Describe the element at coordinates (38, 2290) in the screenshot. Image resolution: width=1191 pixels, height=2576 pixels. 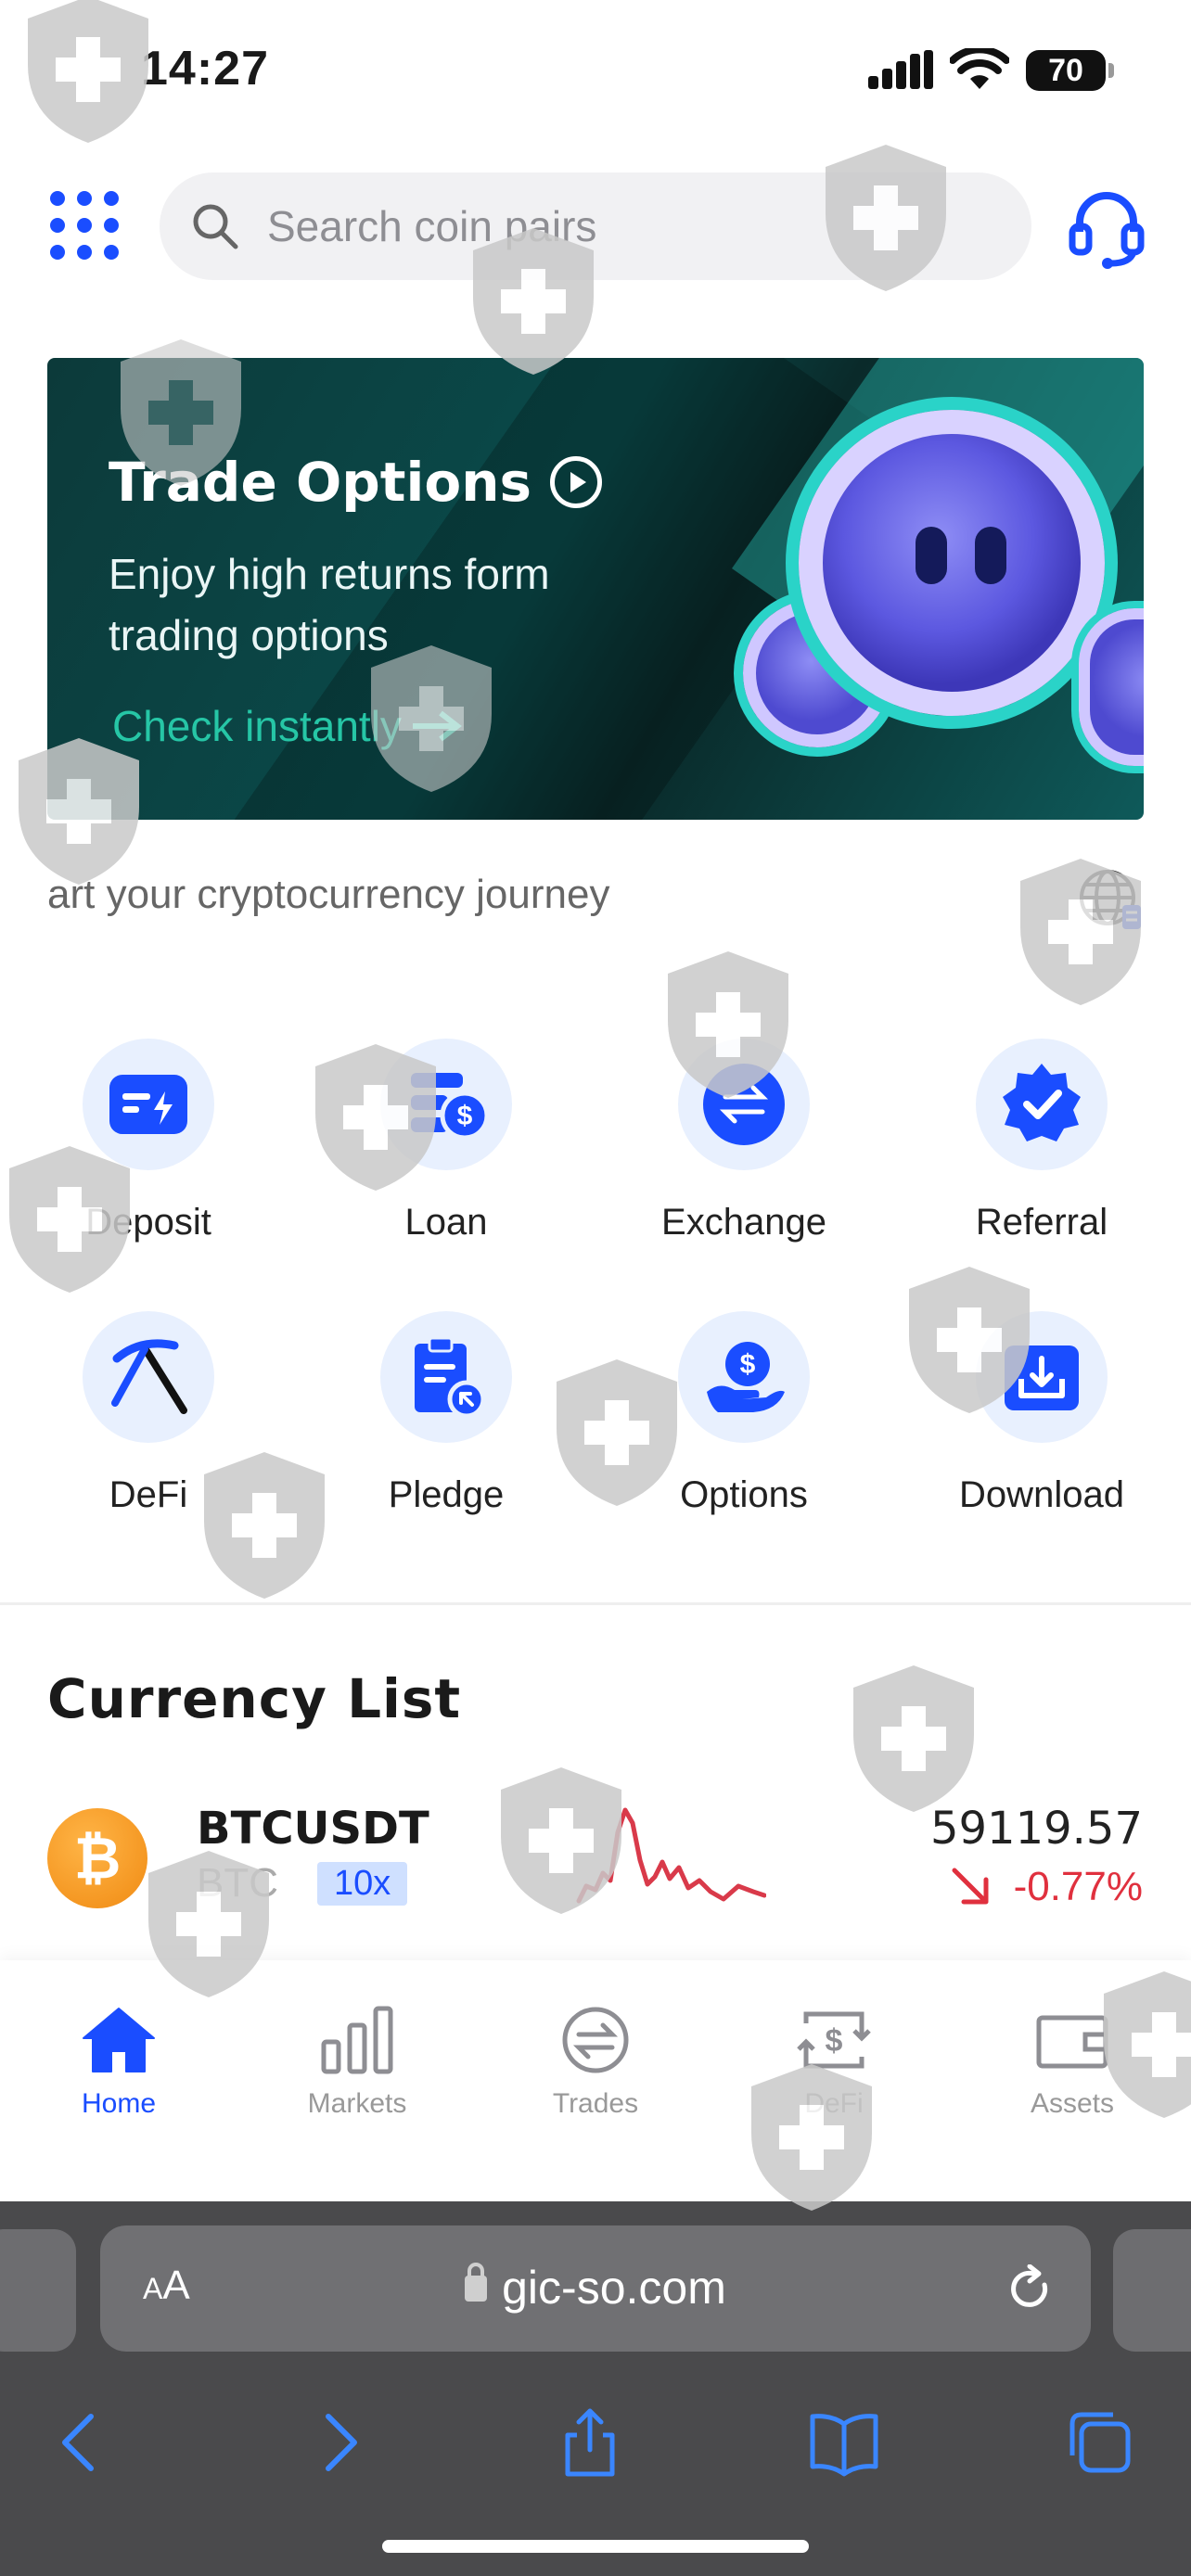
I see `previous-tab-preview` at that location.